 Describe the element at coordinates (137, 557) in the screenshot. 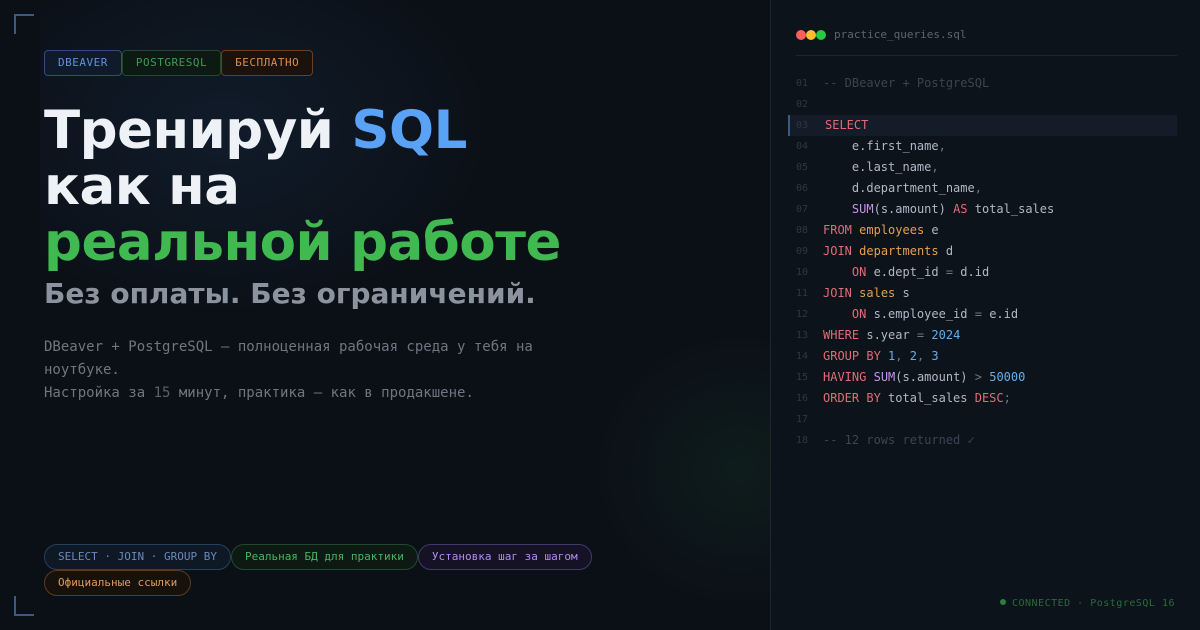

I see `feature-pill-sql: SELECT · JOIN · GROUP BY` at that location.